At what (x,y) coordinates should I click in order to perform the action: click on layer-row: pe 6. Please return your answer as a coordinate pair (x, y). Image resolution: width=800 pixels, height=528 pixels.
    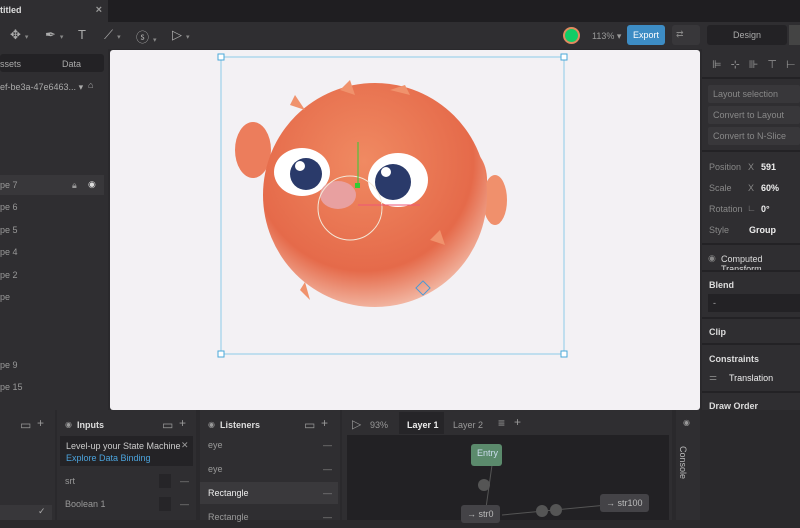
    Looking at the image, I should click on (52, 207).